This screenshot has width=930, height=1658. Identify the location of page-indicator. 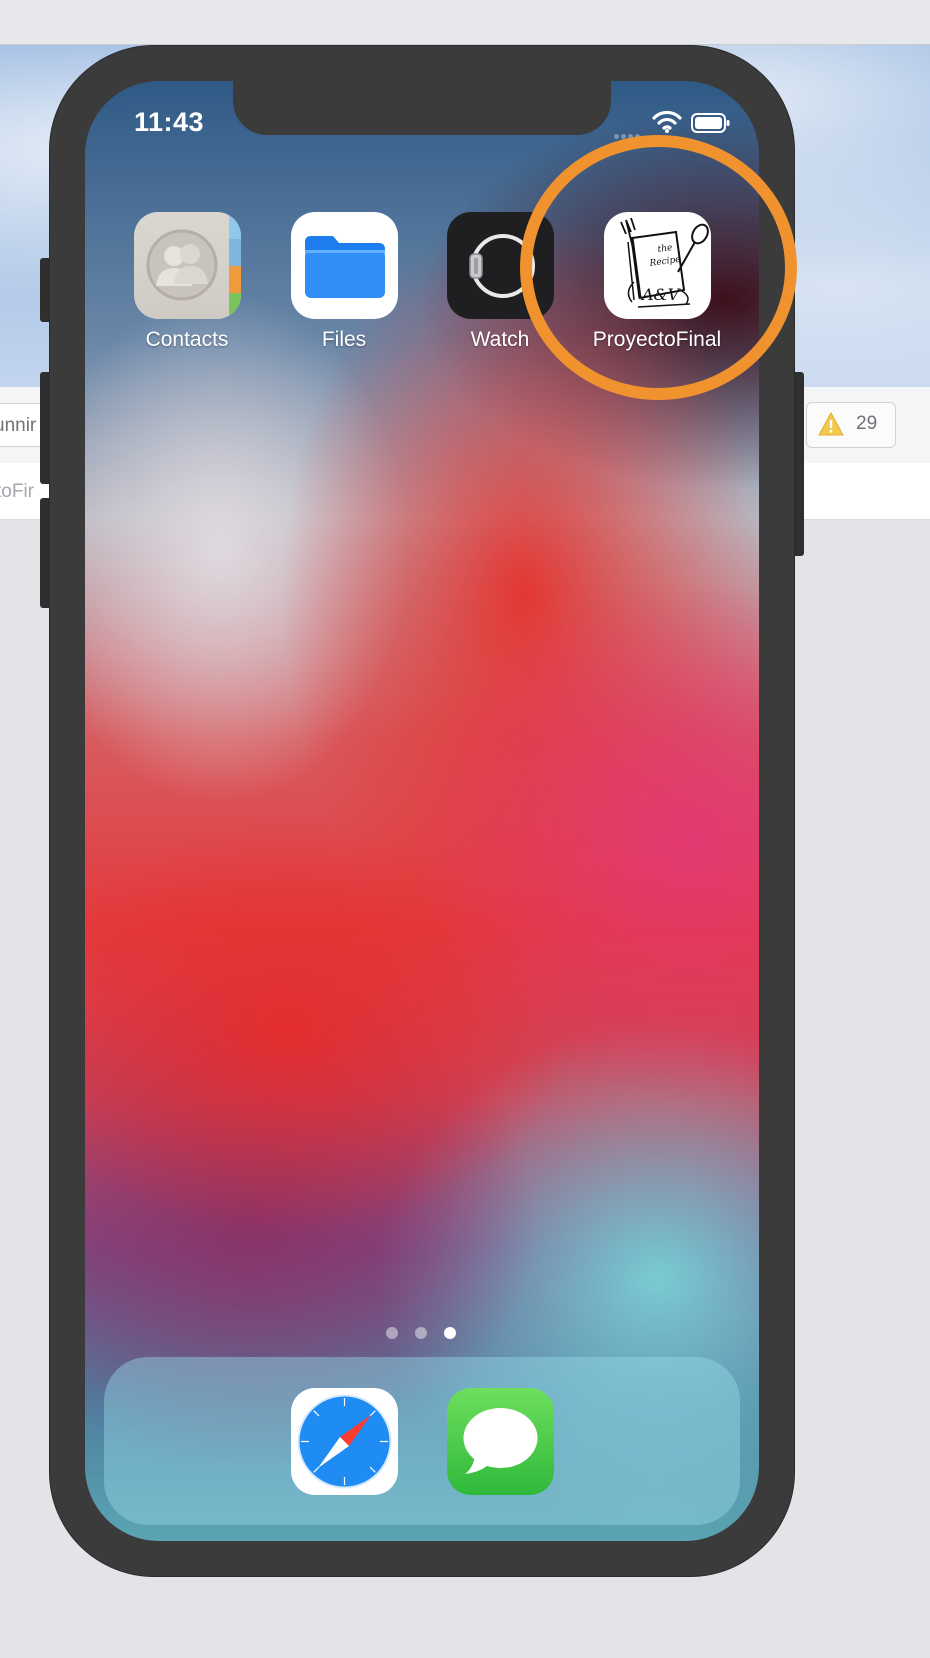
(429, 1335).